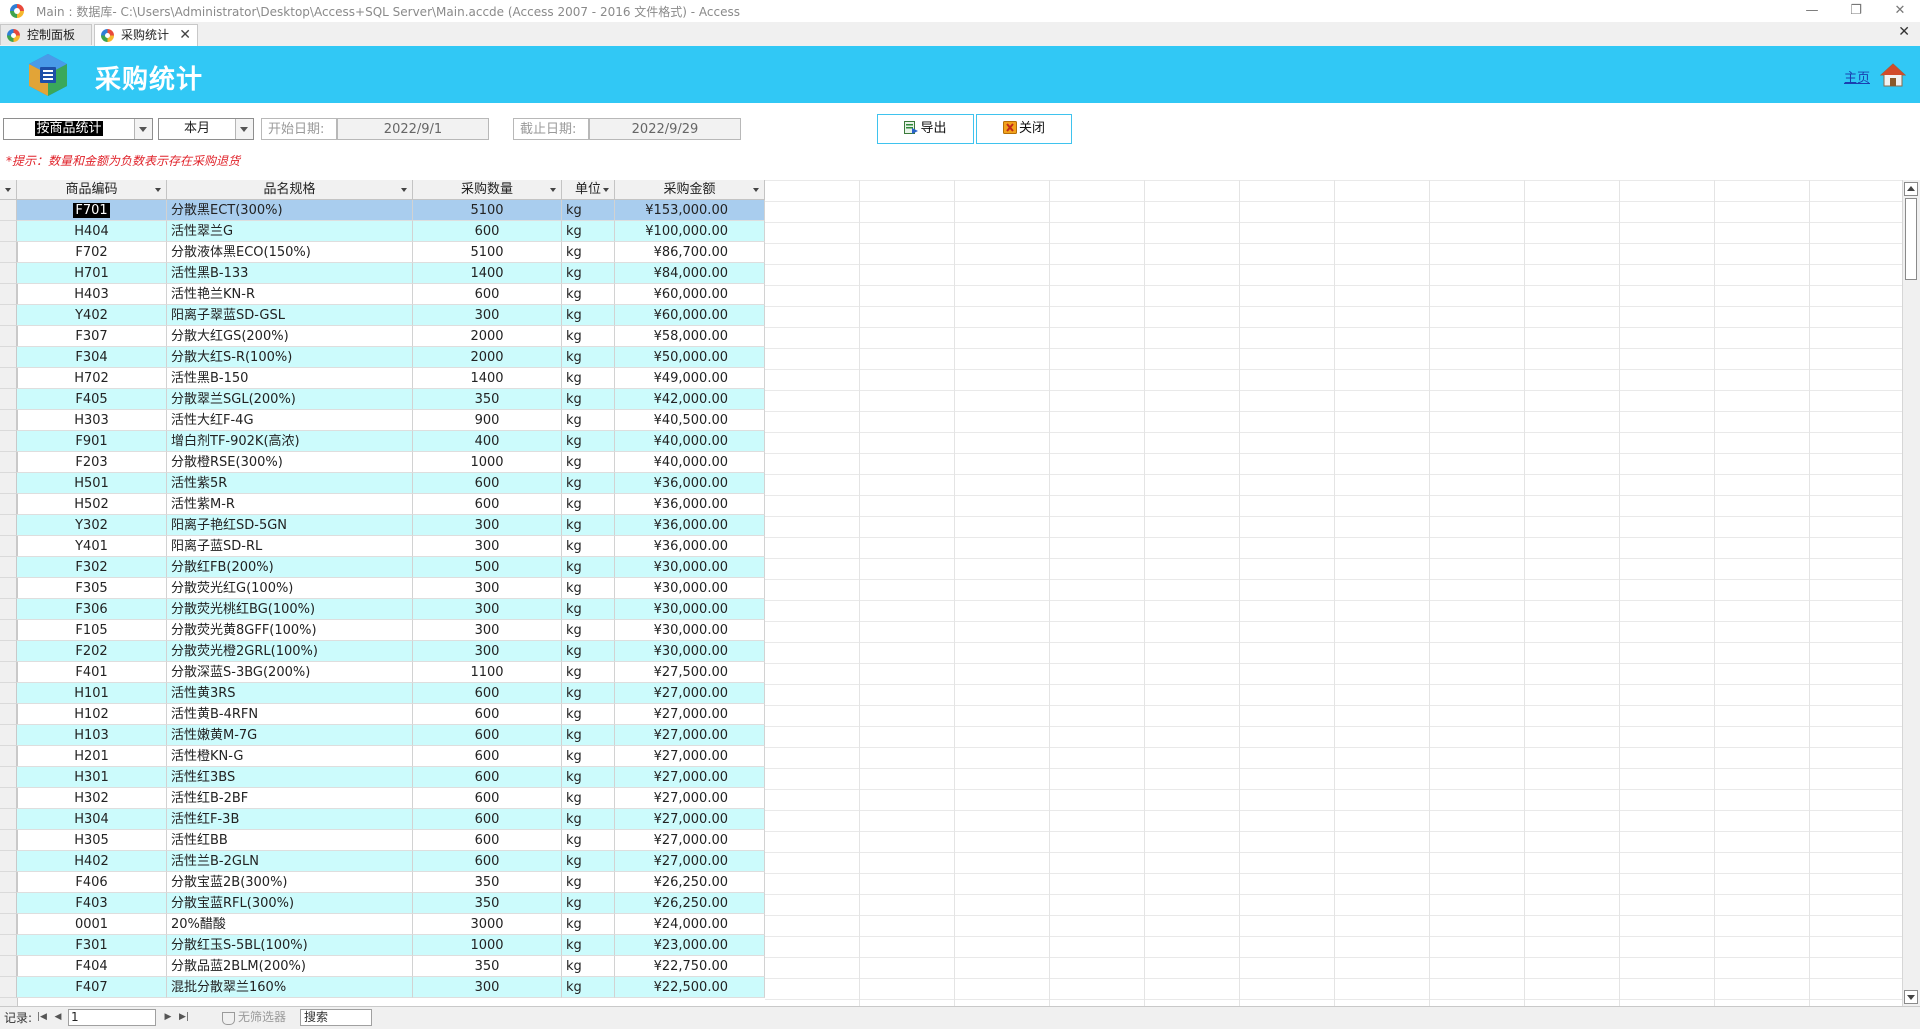  I want to click on cell-name: 活性黄3RS, so click(290, 693).